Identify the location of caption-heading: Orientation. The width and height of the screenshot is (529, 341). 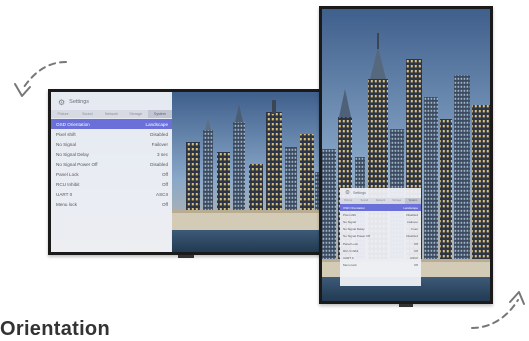
(55, 329).